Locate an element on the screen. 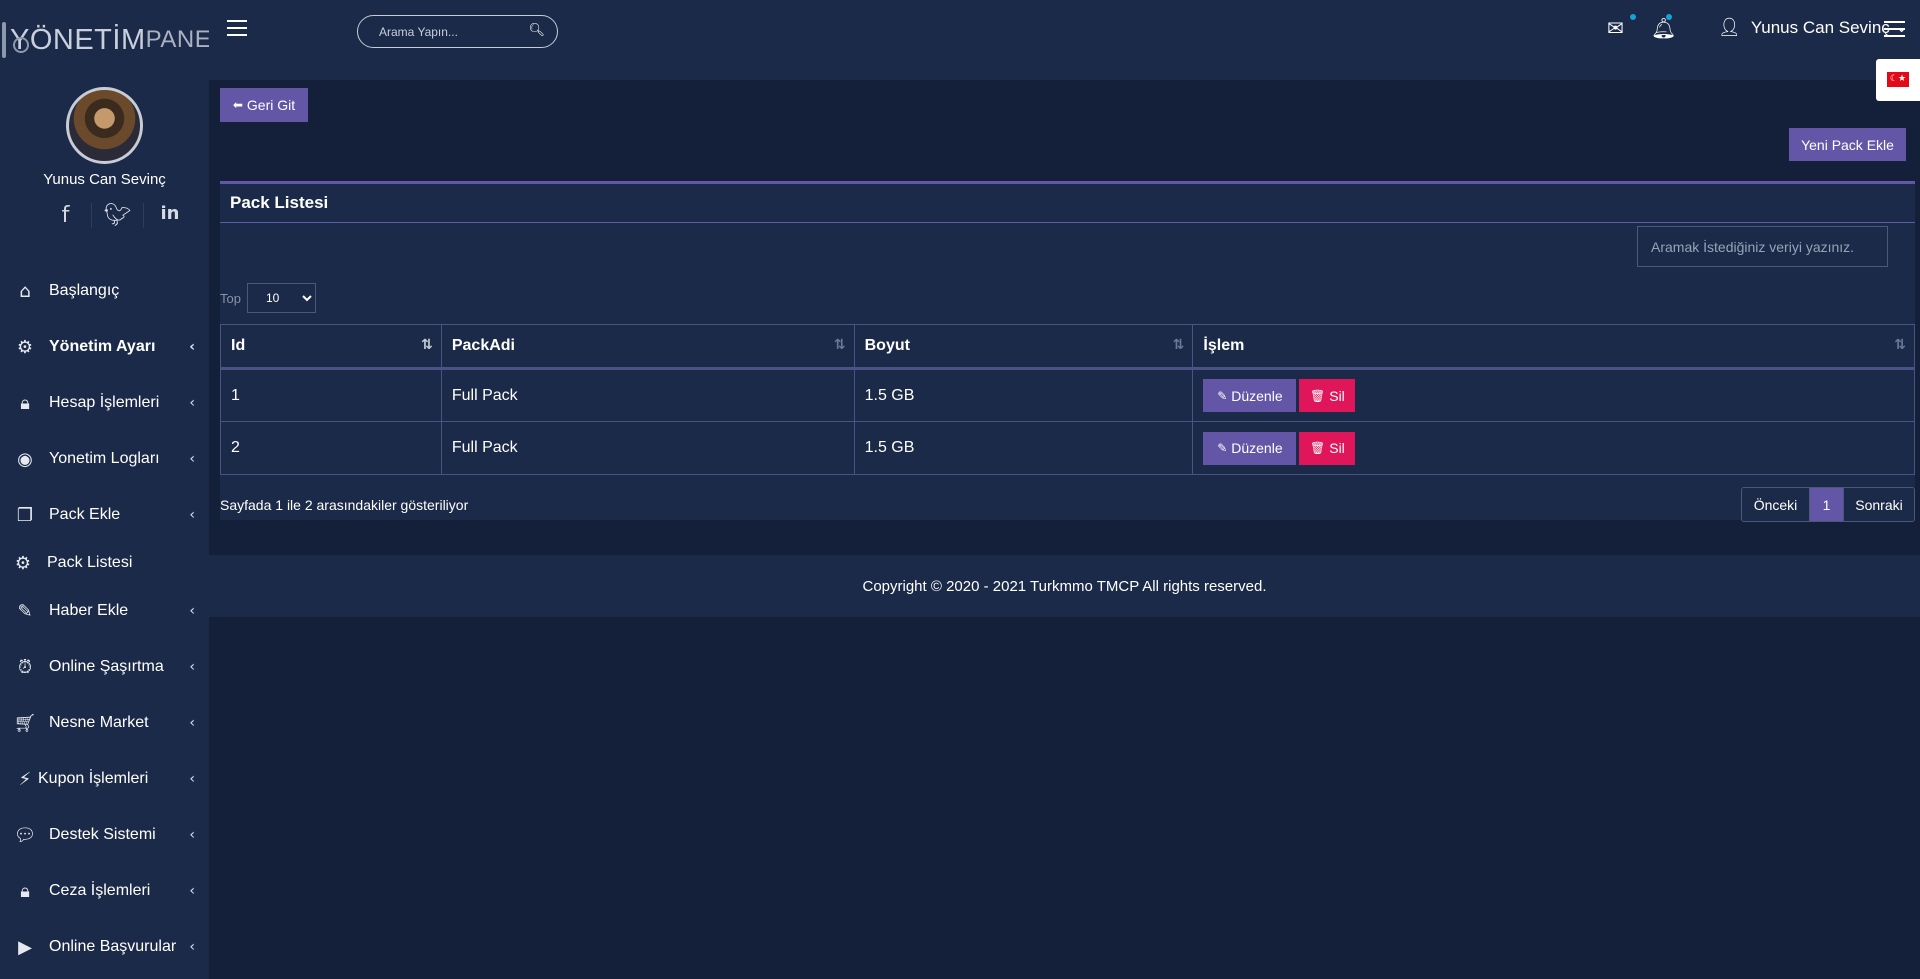 This screenshot has height=979, width=1920. search-icon: 🔍︎ is located at coordinates (536, 30).